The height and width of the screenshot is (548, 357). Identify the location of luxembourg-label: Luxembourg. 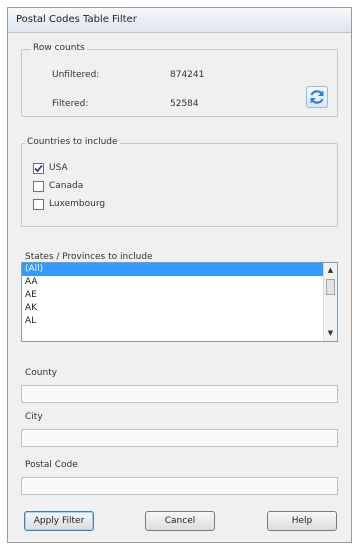
(77, 204).